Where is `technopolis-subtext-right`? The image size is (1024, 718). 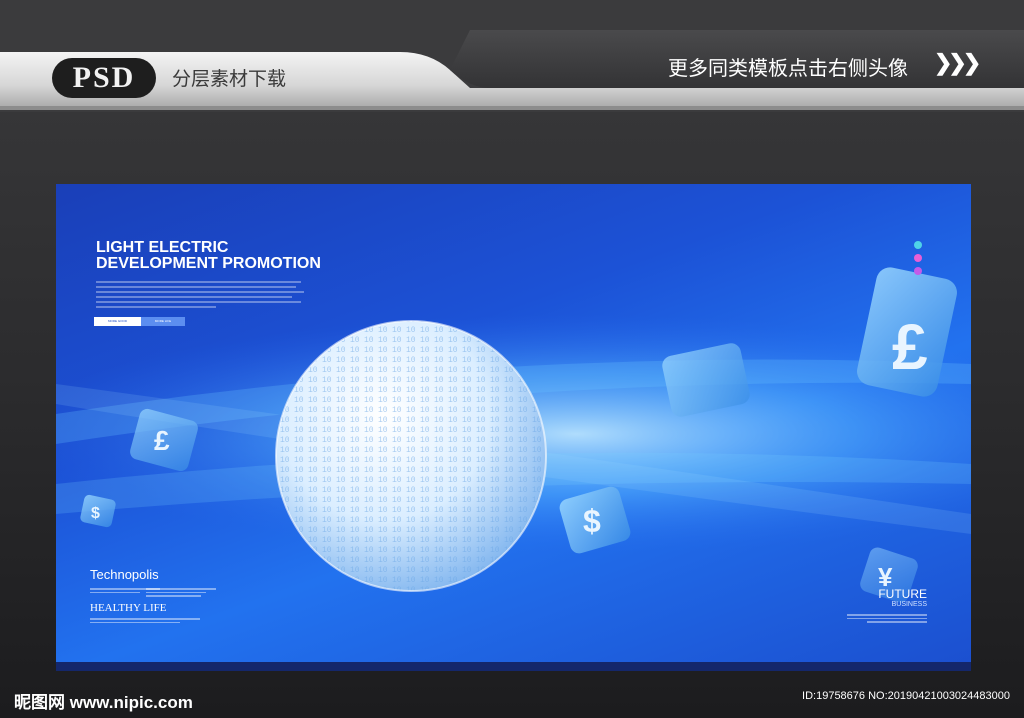
technopolis-subtext-right is located at coordinates (181, 592).